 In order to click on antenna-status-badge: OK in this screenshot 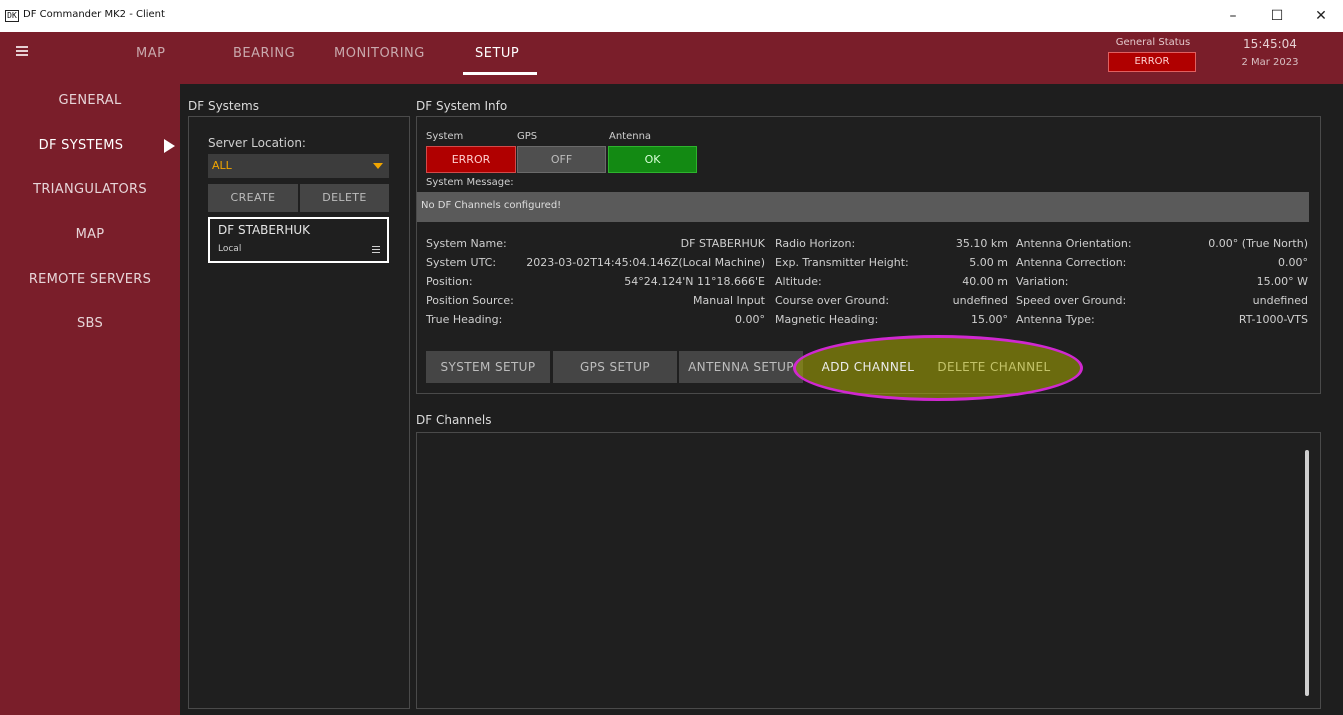, I will do `click(652, 159)`.